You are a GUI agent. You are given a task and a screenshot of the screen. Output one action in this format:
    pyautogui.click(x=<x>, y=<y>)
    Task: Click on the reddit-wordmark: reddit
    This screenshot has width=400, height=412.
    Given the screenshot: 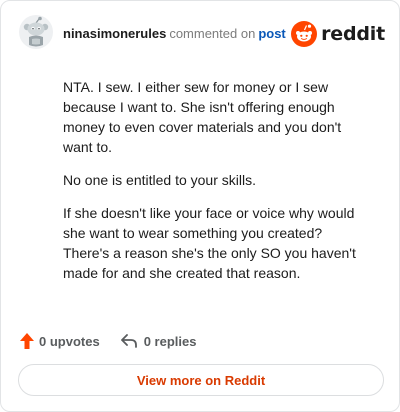 What is the action you would take?
    pyautogui.click(x=353, y=34)
    